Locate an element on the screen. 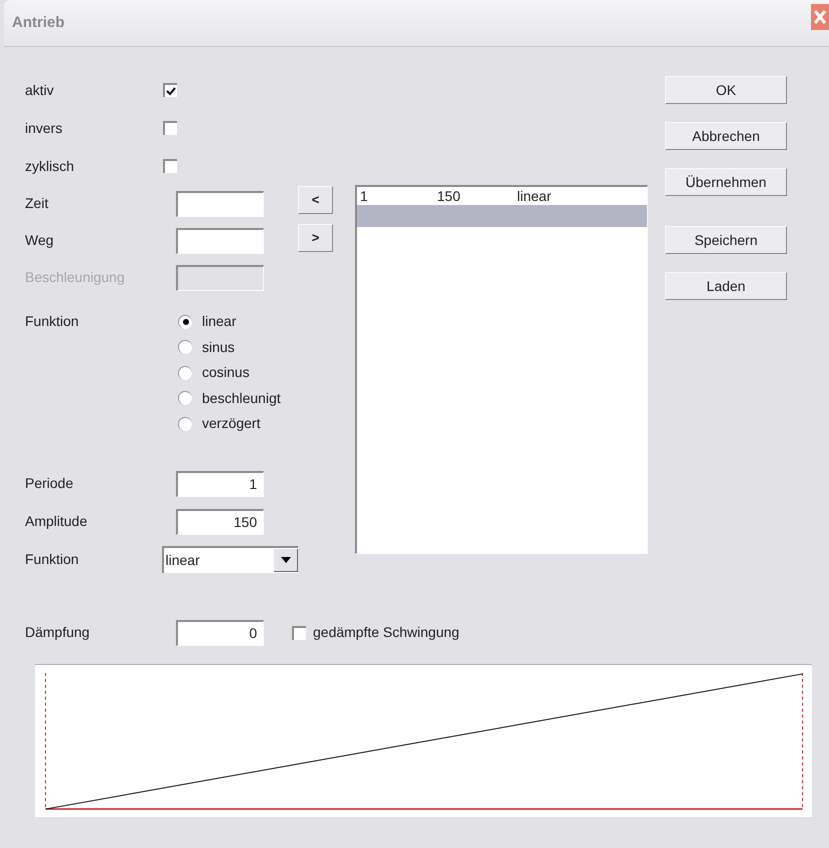  option-label: zyklisch is located at coordinates (50, 166).